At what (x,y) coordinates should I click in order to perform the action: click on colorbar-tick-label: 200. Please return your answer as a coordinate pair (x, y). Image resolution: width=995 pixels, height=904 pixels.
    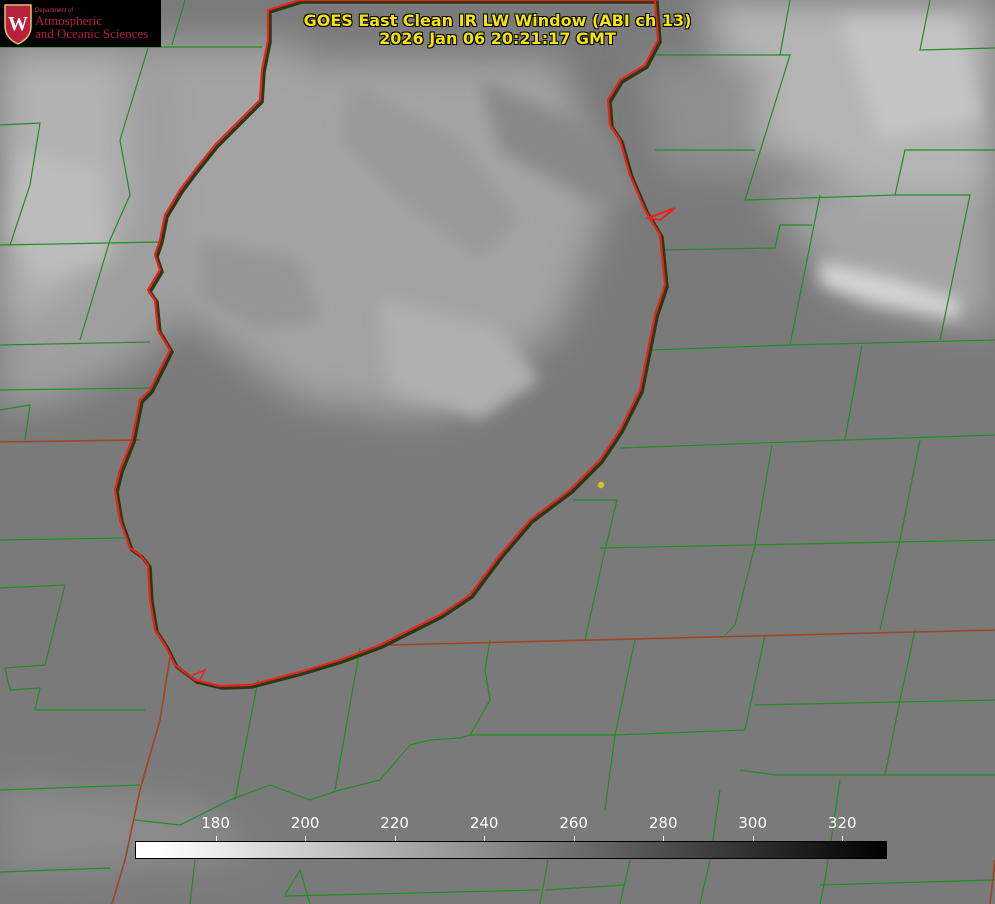
    Looking at the image, I should click on (305, 823).